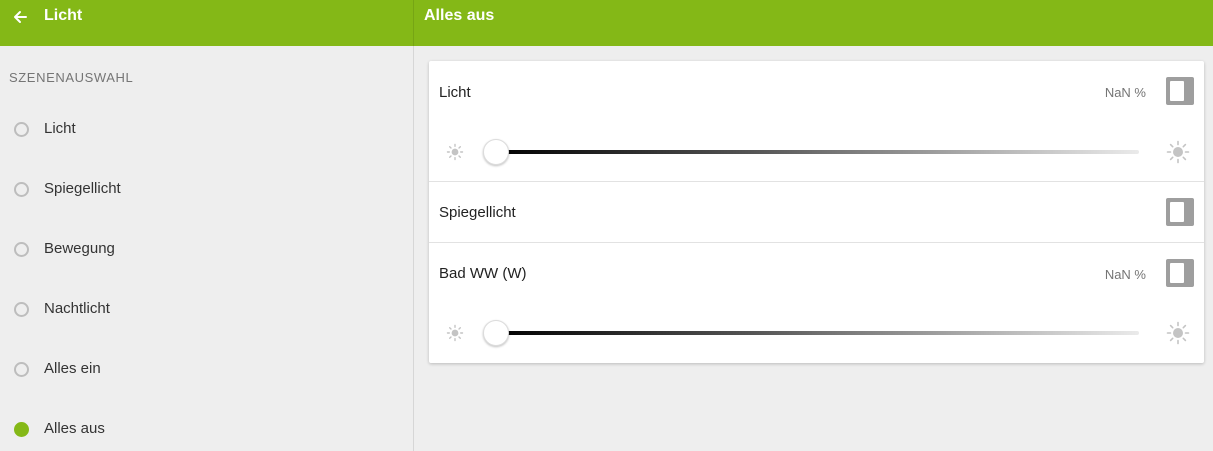  What do you see at coordinates (606, 23) in the screenshot?
I see `top-bar: Licht Alles aus` at bounding box center [606, 23].